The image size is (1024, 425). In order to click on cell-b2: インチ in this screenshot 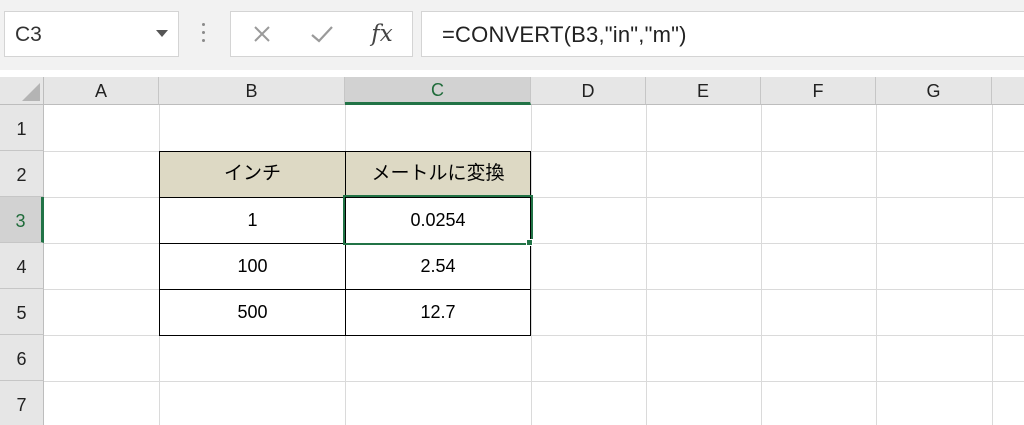, I will do `click(253, 175)`.